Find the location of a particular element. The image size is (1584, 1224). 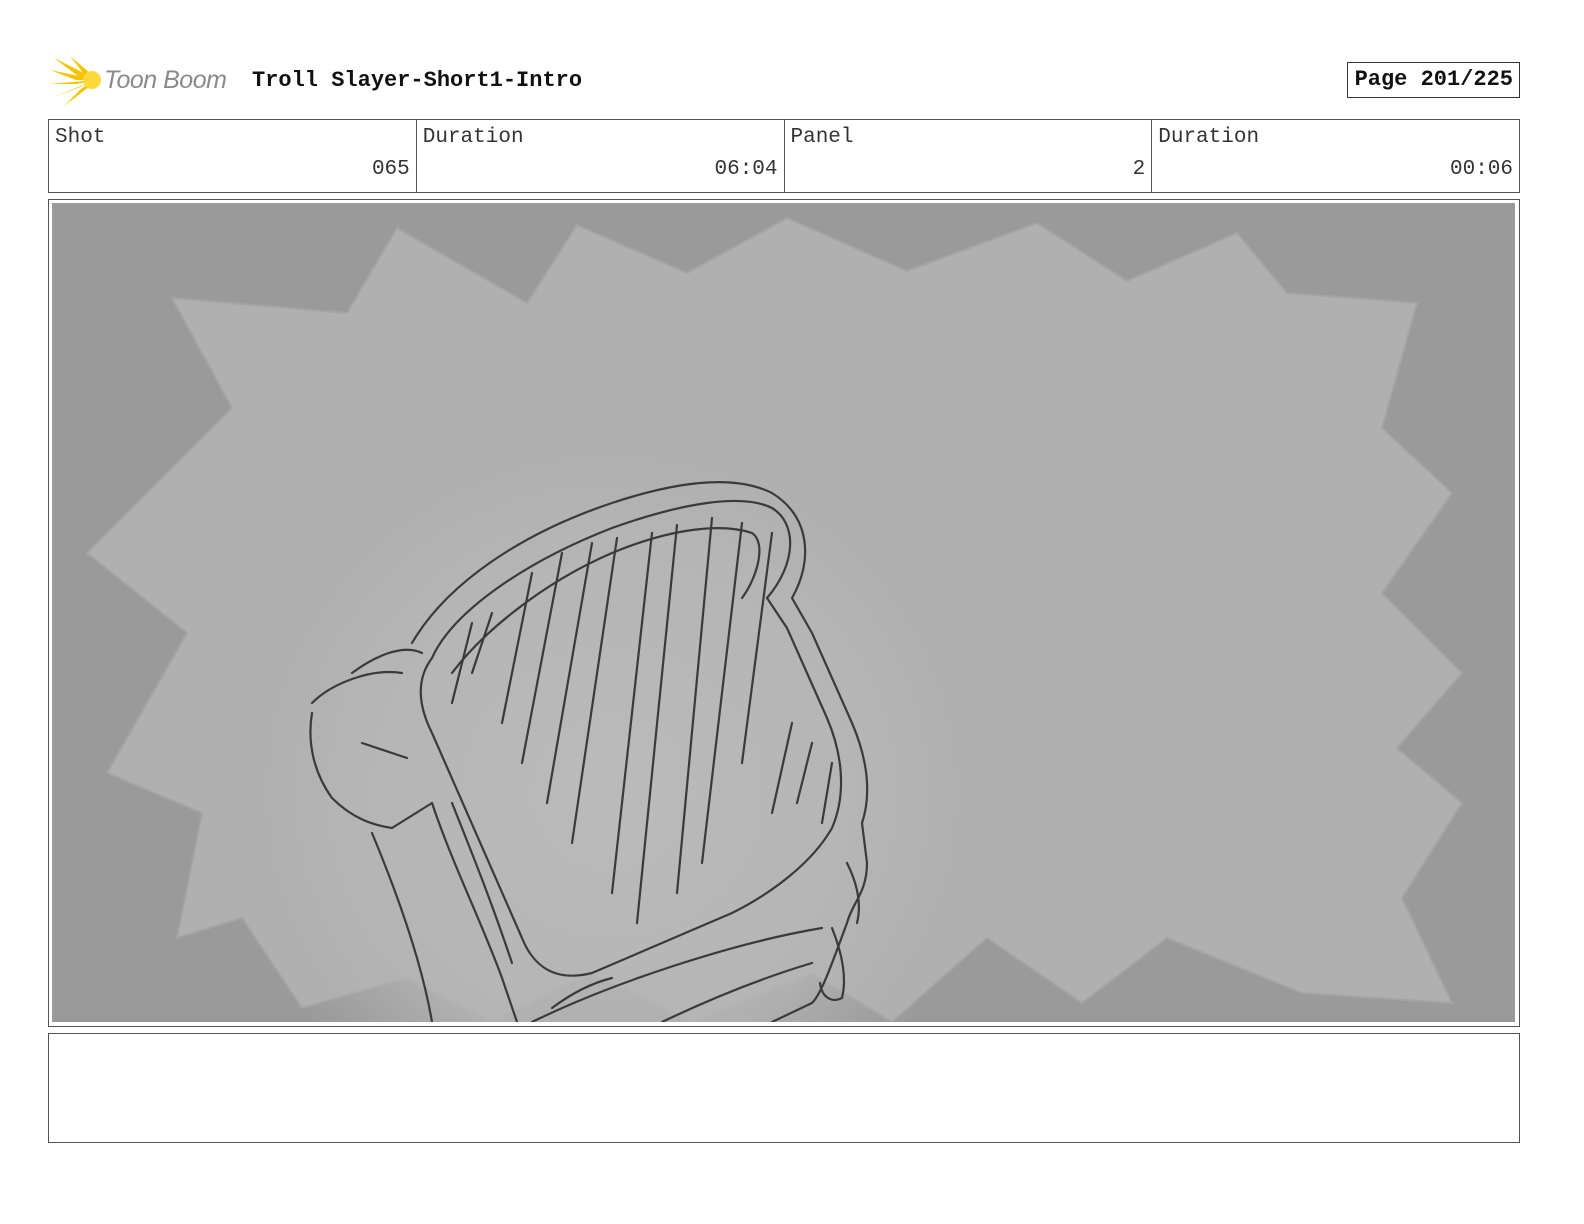

page-number-box: Page 201/225 is located at coordinates (1433, 80).